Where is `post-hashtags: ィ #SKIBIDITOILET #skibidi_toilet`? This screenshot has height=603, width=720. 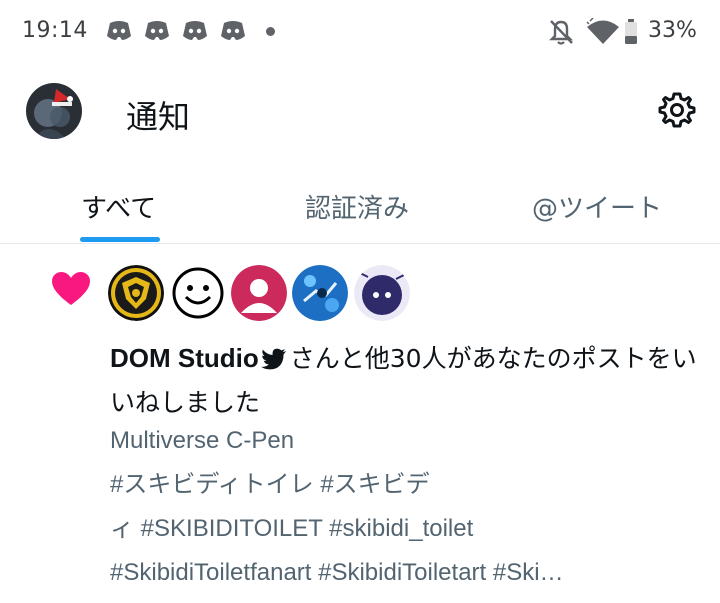
post-hashtags: ィ #SKIBIDITOILET #skibidi_toilet is located at coordinates (292, 528).